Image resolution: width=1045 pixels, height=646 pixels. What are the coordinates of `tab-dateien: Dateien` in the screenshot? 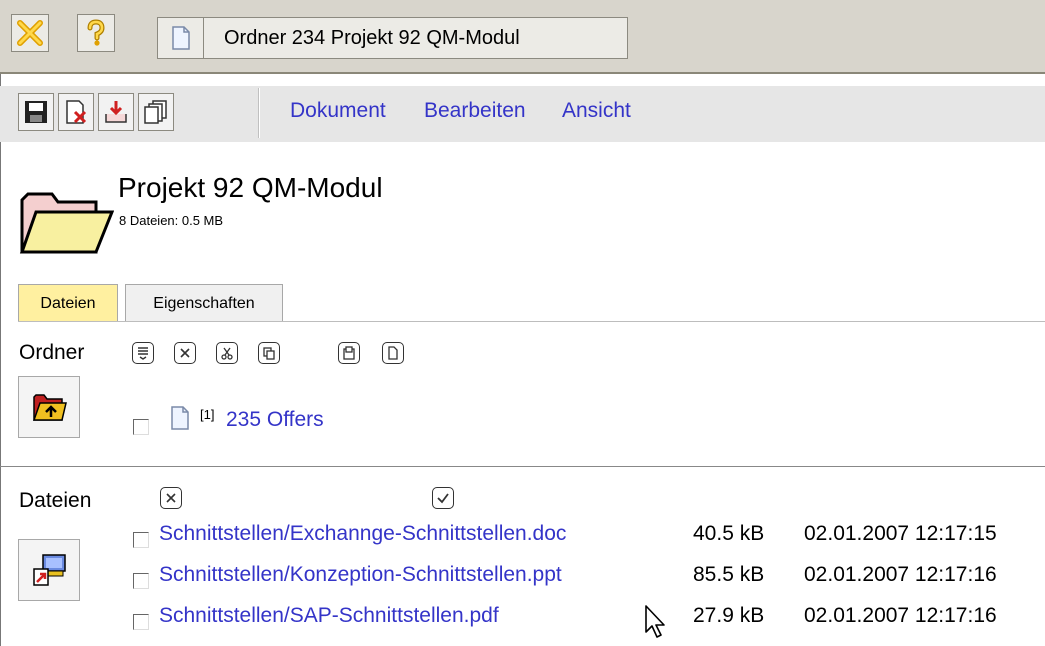 It's located at (68, 303).